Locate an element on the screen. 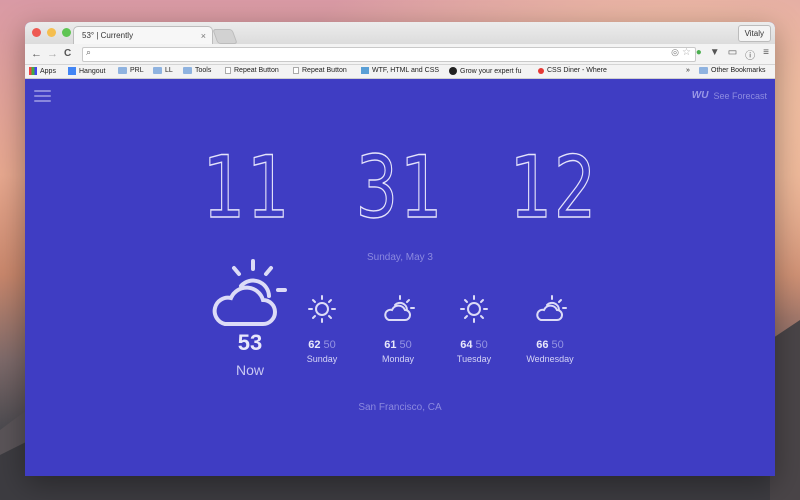 The height and width of the screenshot is (500, 800). reload-icon: C is located at coordinates (67, 54).